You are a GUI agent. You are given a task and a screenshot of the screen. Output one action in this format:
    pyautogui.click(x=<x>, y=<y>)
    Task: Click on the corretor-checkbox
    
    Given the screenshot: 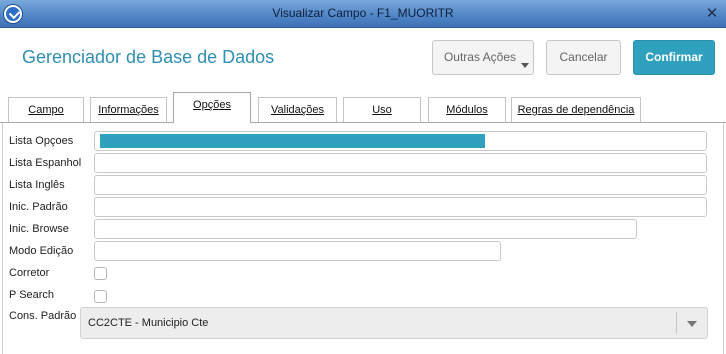 What is the action you would take?
    pyautogui.click(x=100, y=273)
    